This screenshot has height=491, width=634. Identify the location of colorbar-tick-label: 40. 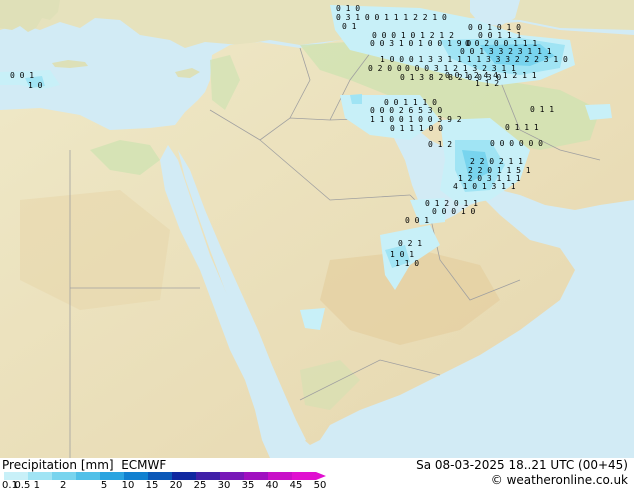
(272, 485).